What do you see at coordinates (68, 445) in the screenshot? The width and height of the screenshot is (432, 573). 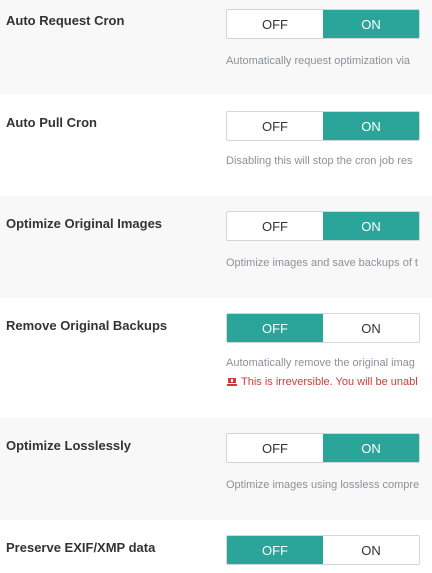 I see `setting-label: Optimize Losslessly` at bounding box center [68, 445].